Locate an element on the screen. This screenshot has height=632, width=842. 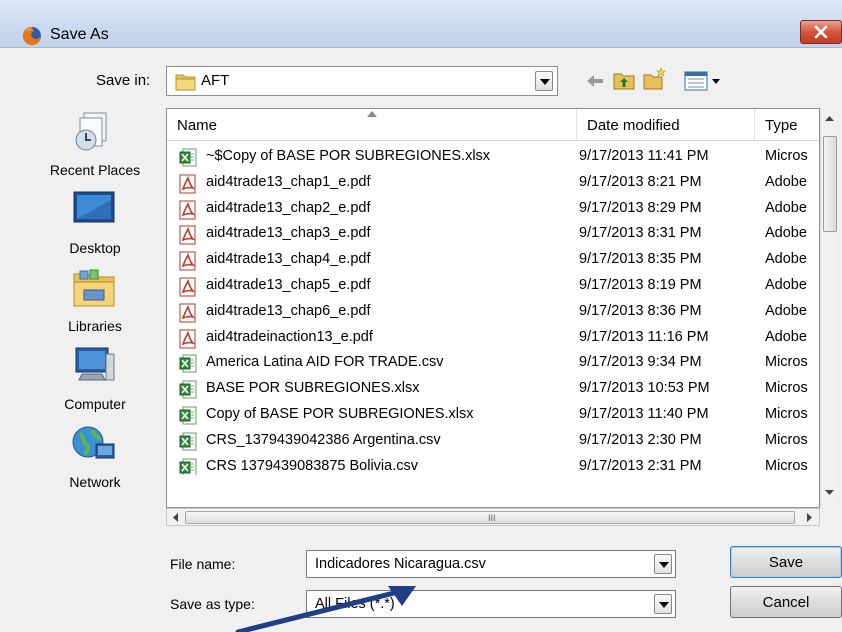
column-header-label: Type is located at coordinates (781, 125).